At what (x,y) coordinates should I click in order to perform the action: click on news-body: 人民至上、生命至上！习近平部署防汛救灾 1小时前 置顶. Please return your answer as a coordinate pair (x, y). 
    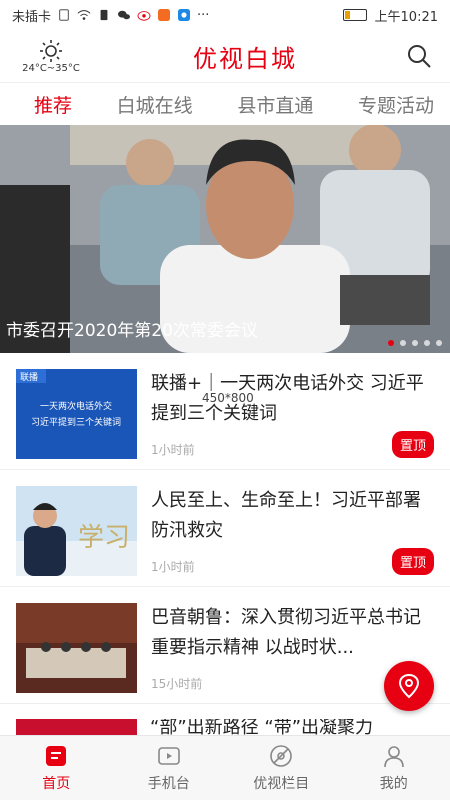
    Looking at the image, I should click on (292, 531).